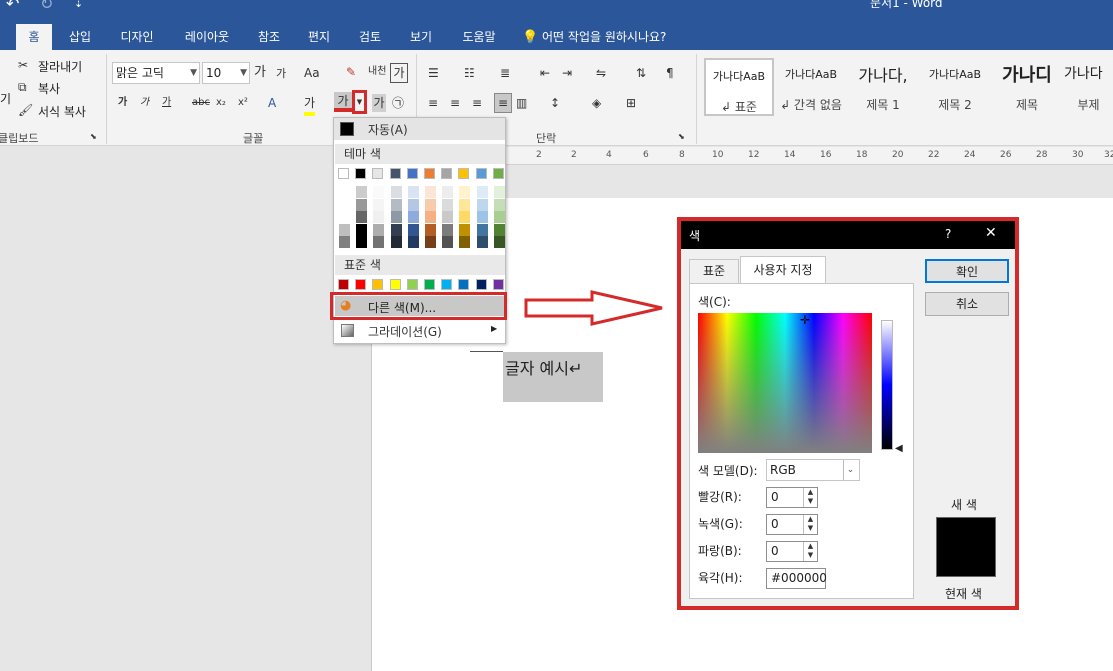 The image size is (1113, 671). I want to click on font-color-button: 가, so click(343, 102).